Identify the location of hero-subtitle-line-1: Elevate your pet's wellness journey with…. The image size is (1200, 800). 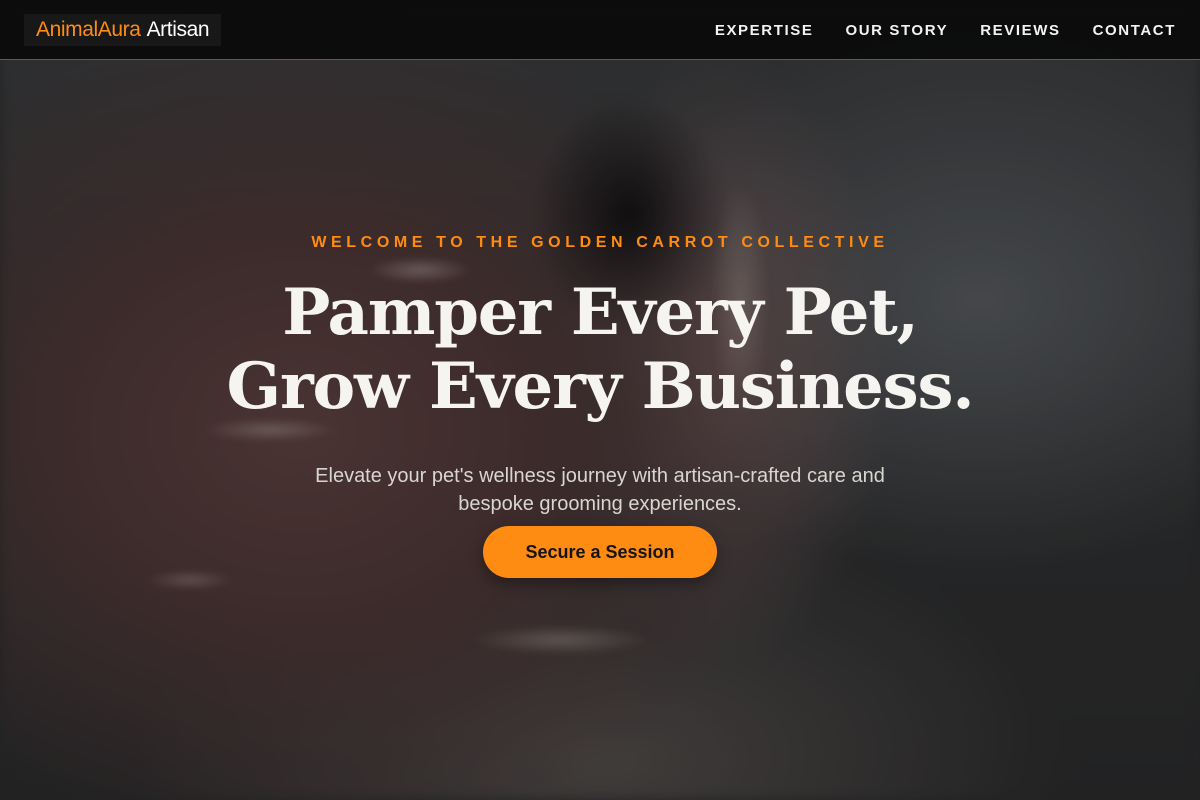
(600, 476).